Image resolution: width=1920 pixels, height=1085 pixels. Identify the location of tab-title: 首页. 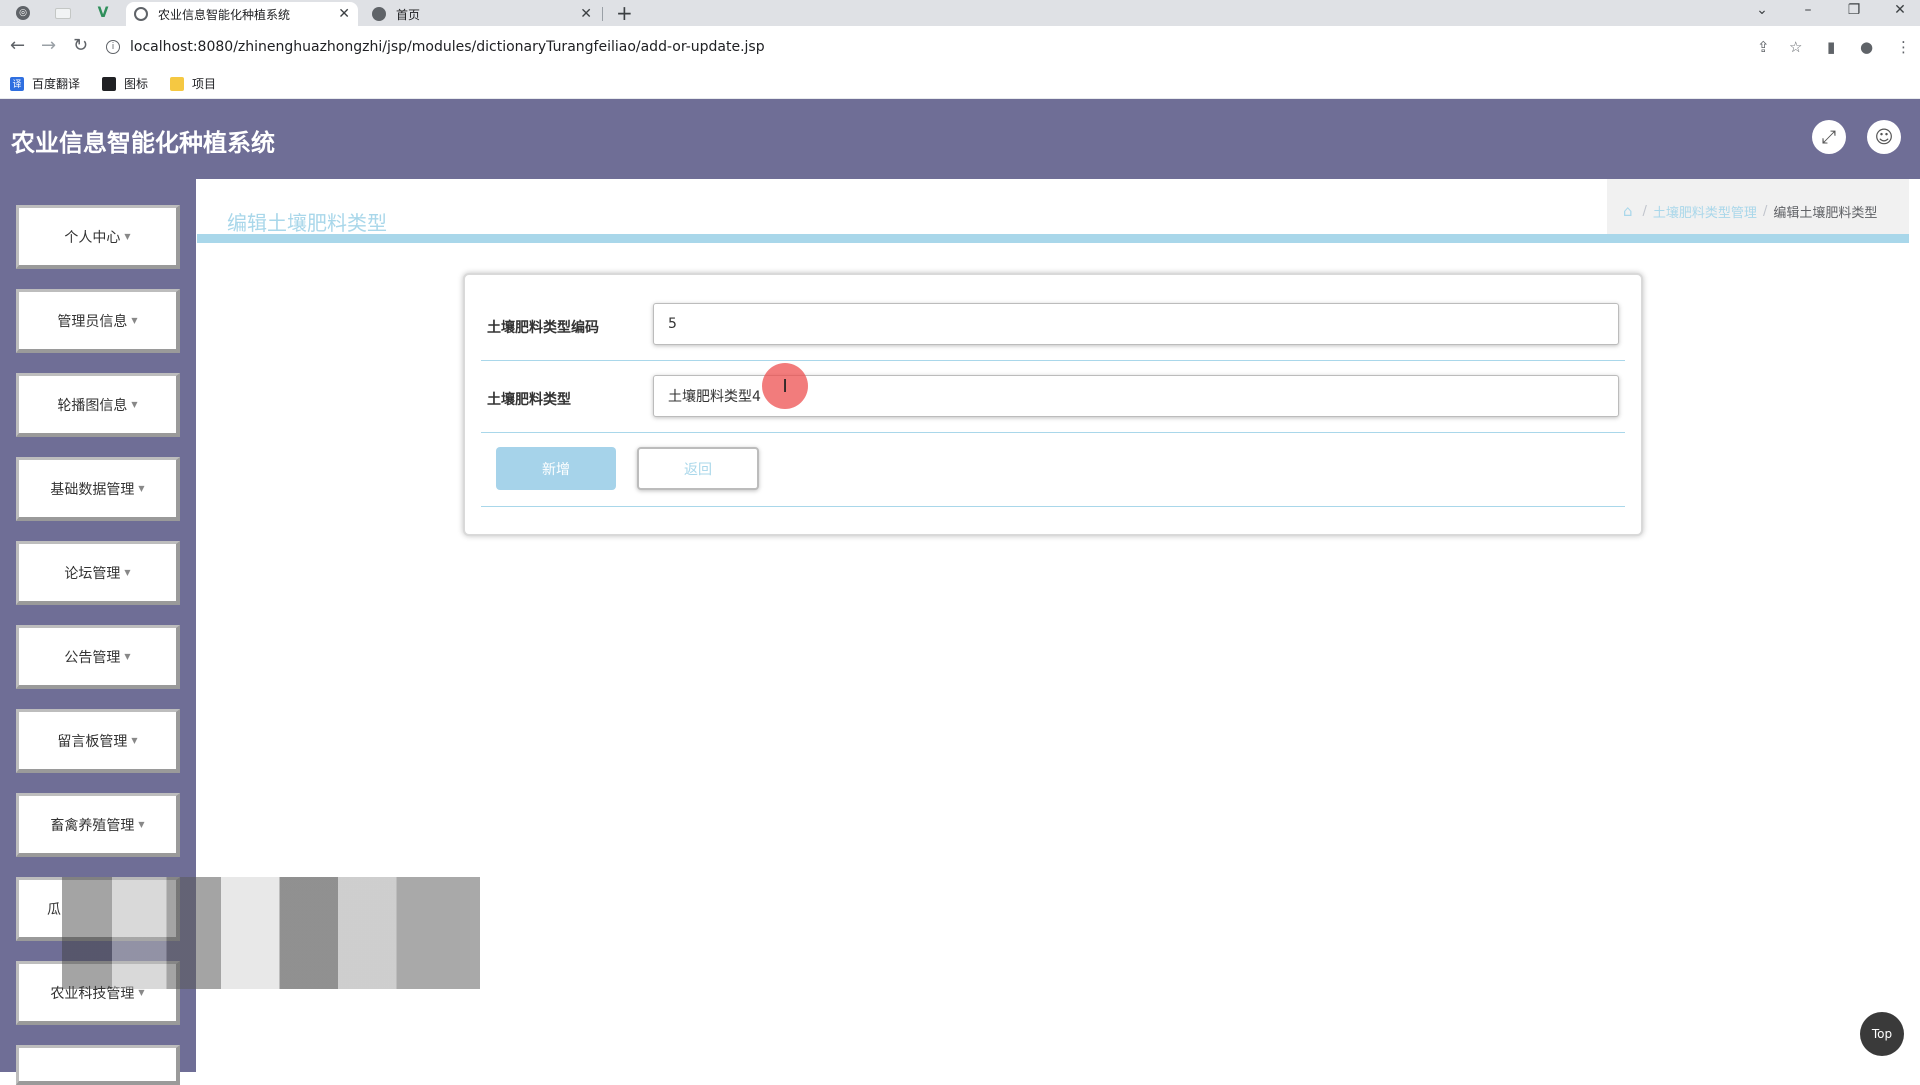
(408, 14).